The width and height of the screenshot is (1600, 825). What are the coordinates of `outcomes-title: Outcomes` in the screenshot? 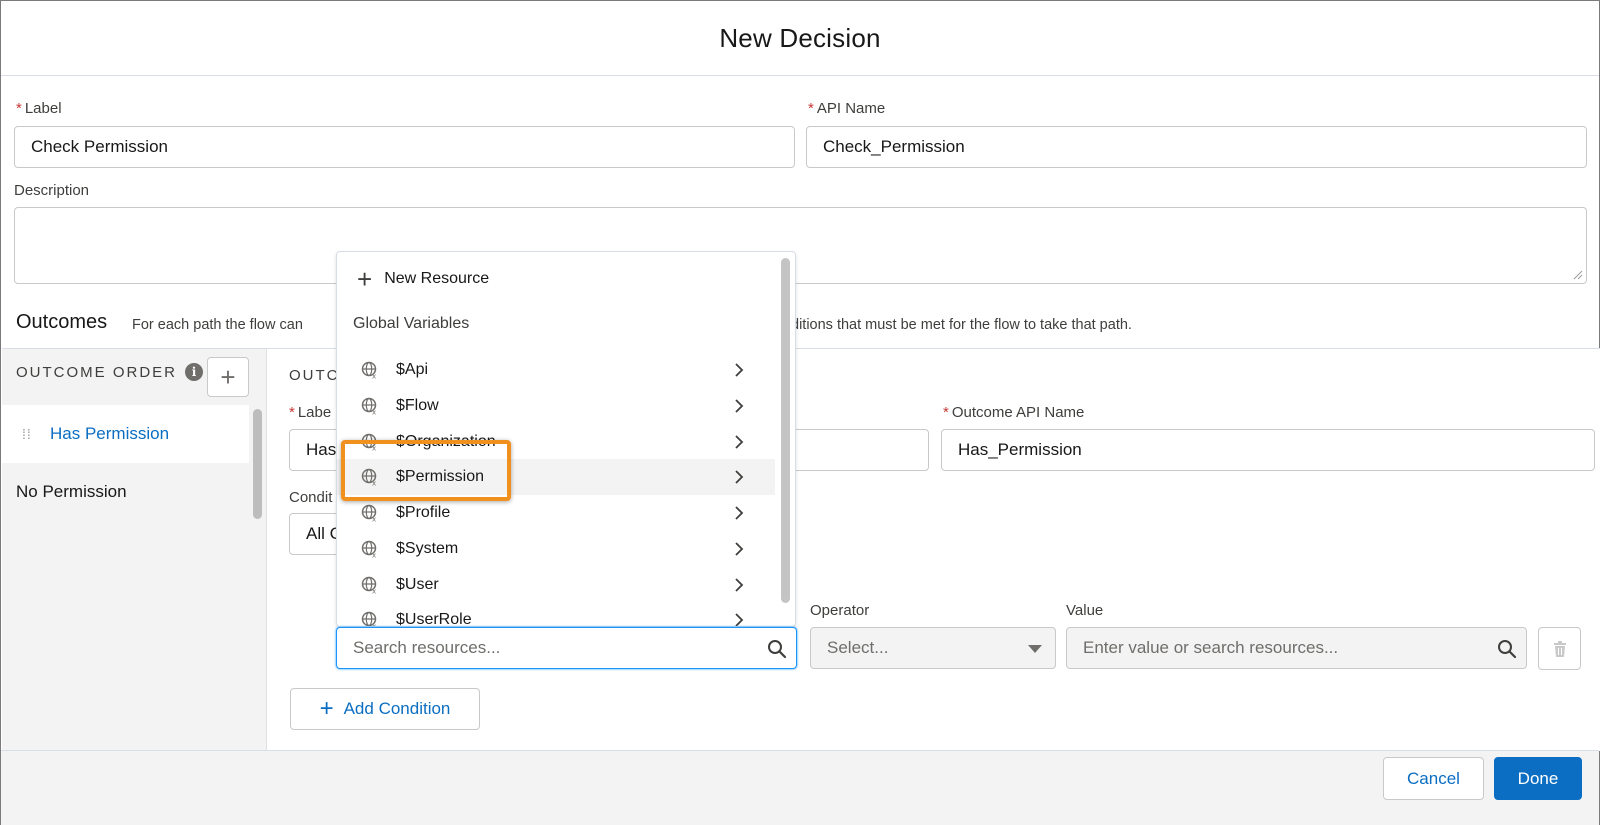 It's located at (62, 322).